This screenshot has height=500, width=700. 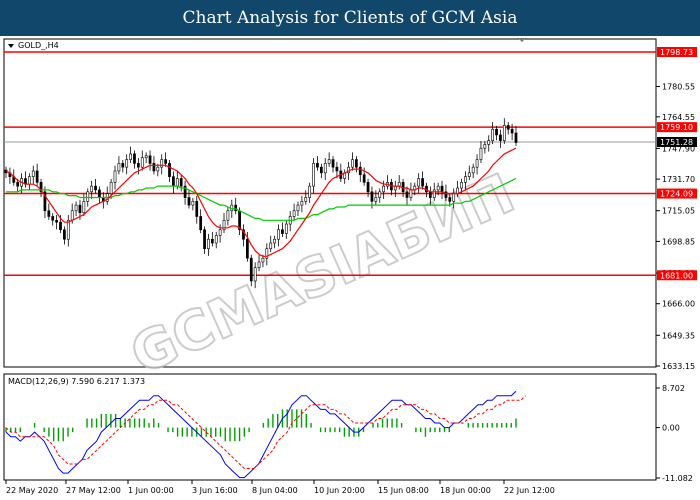 What do you see at coordinates (678, 241) in the screenshot?
I see `price-tick-label: 1698.85` at bounding box center [678, 241].